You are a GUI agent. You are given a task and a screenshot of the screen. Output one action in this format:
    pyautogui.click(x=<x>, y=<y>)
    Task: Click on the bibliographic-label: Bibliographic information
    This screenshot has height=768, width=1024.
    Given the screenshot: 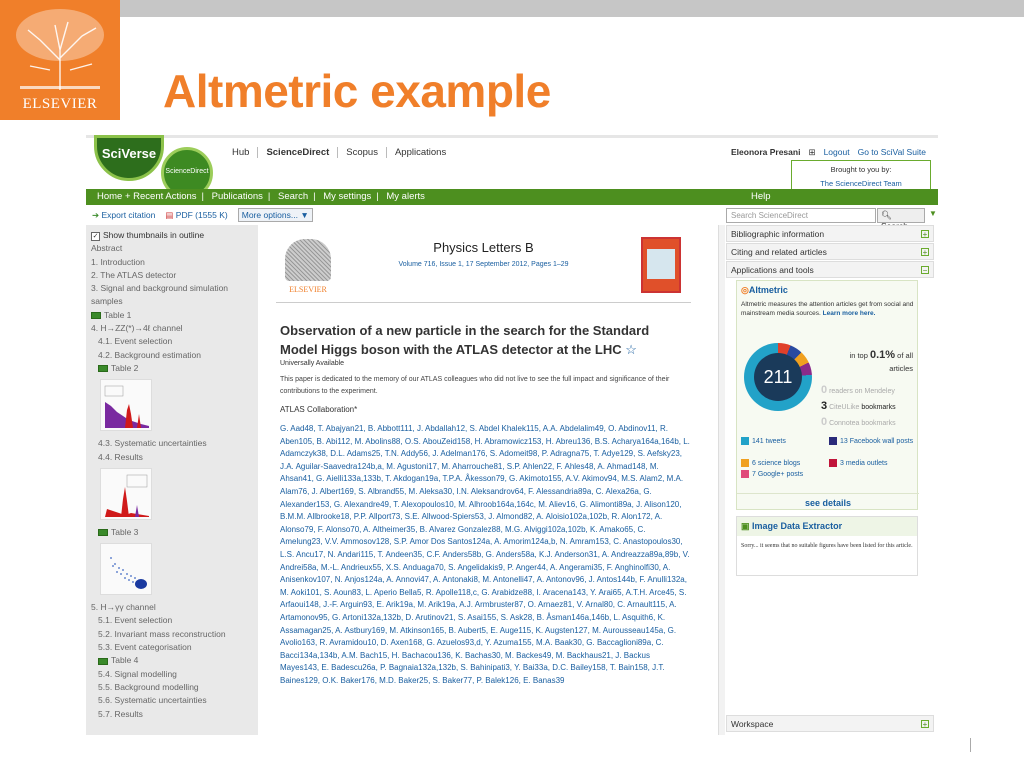 What is the action you would take?
    pyautogui.click(x=778, y=234)
    